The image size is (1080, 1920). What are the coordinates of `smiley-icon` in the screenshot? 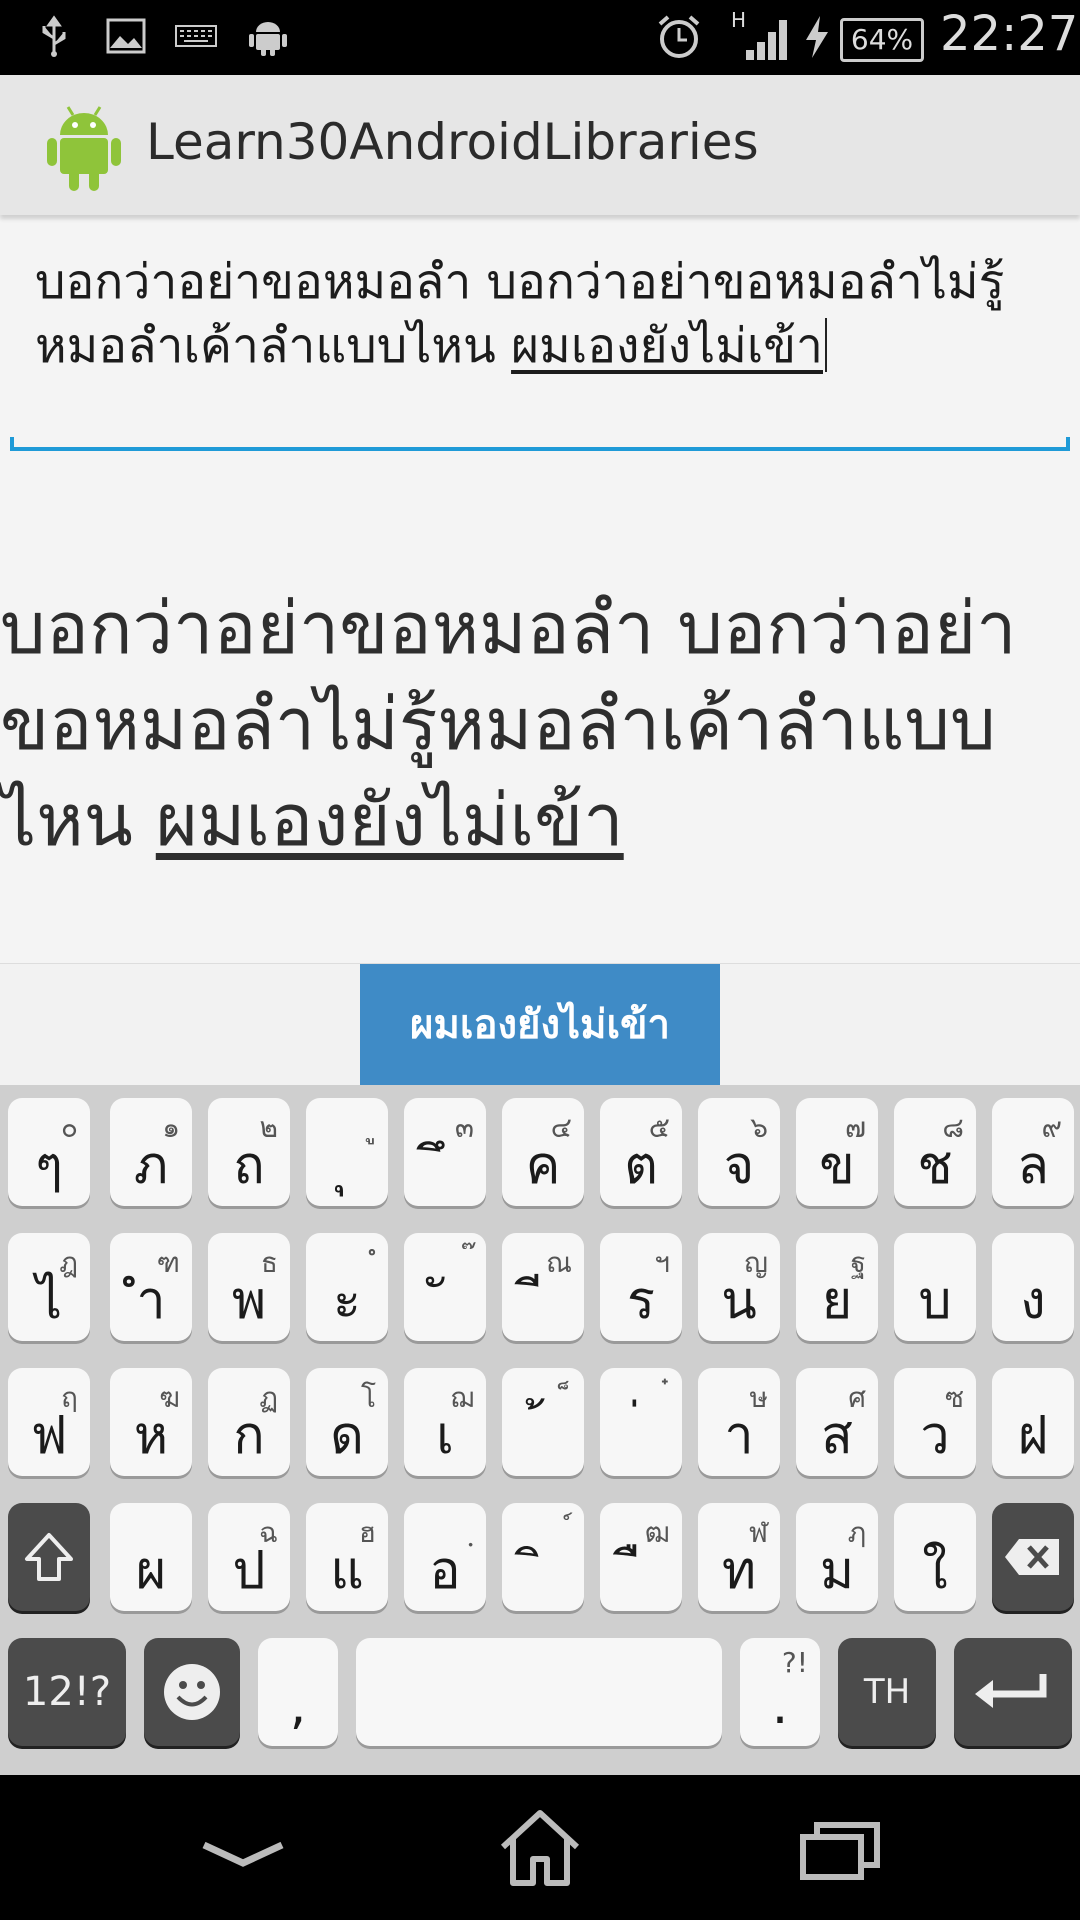 It's located at (192, 1692).